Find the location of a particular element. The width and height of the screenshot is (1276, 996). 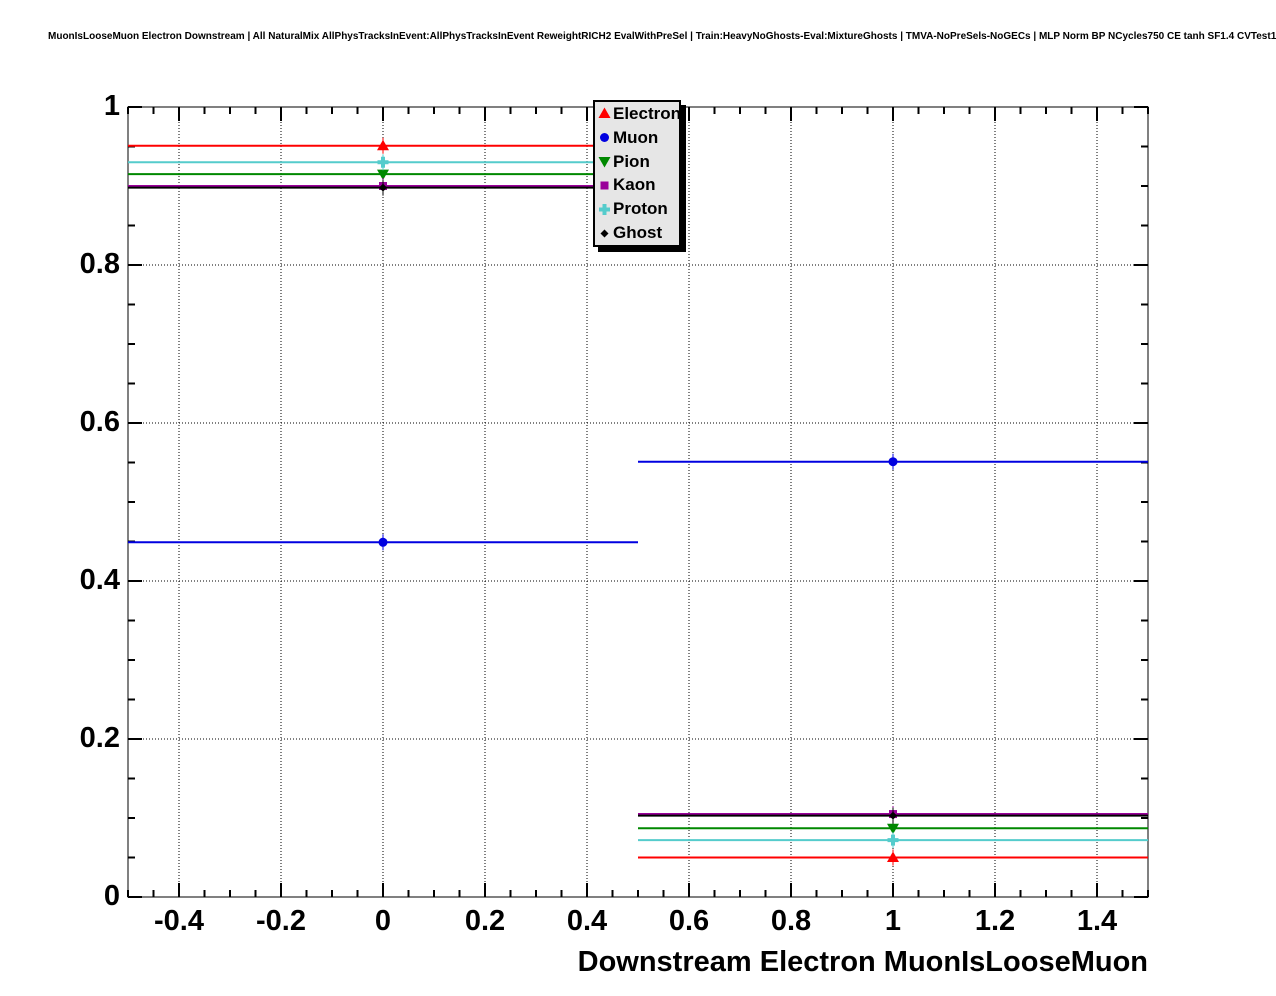

x-tick-label: -0.2 is located at coordinates (281, 921).